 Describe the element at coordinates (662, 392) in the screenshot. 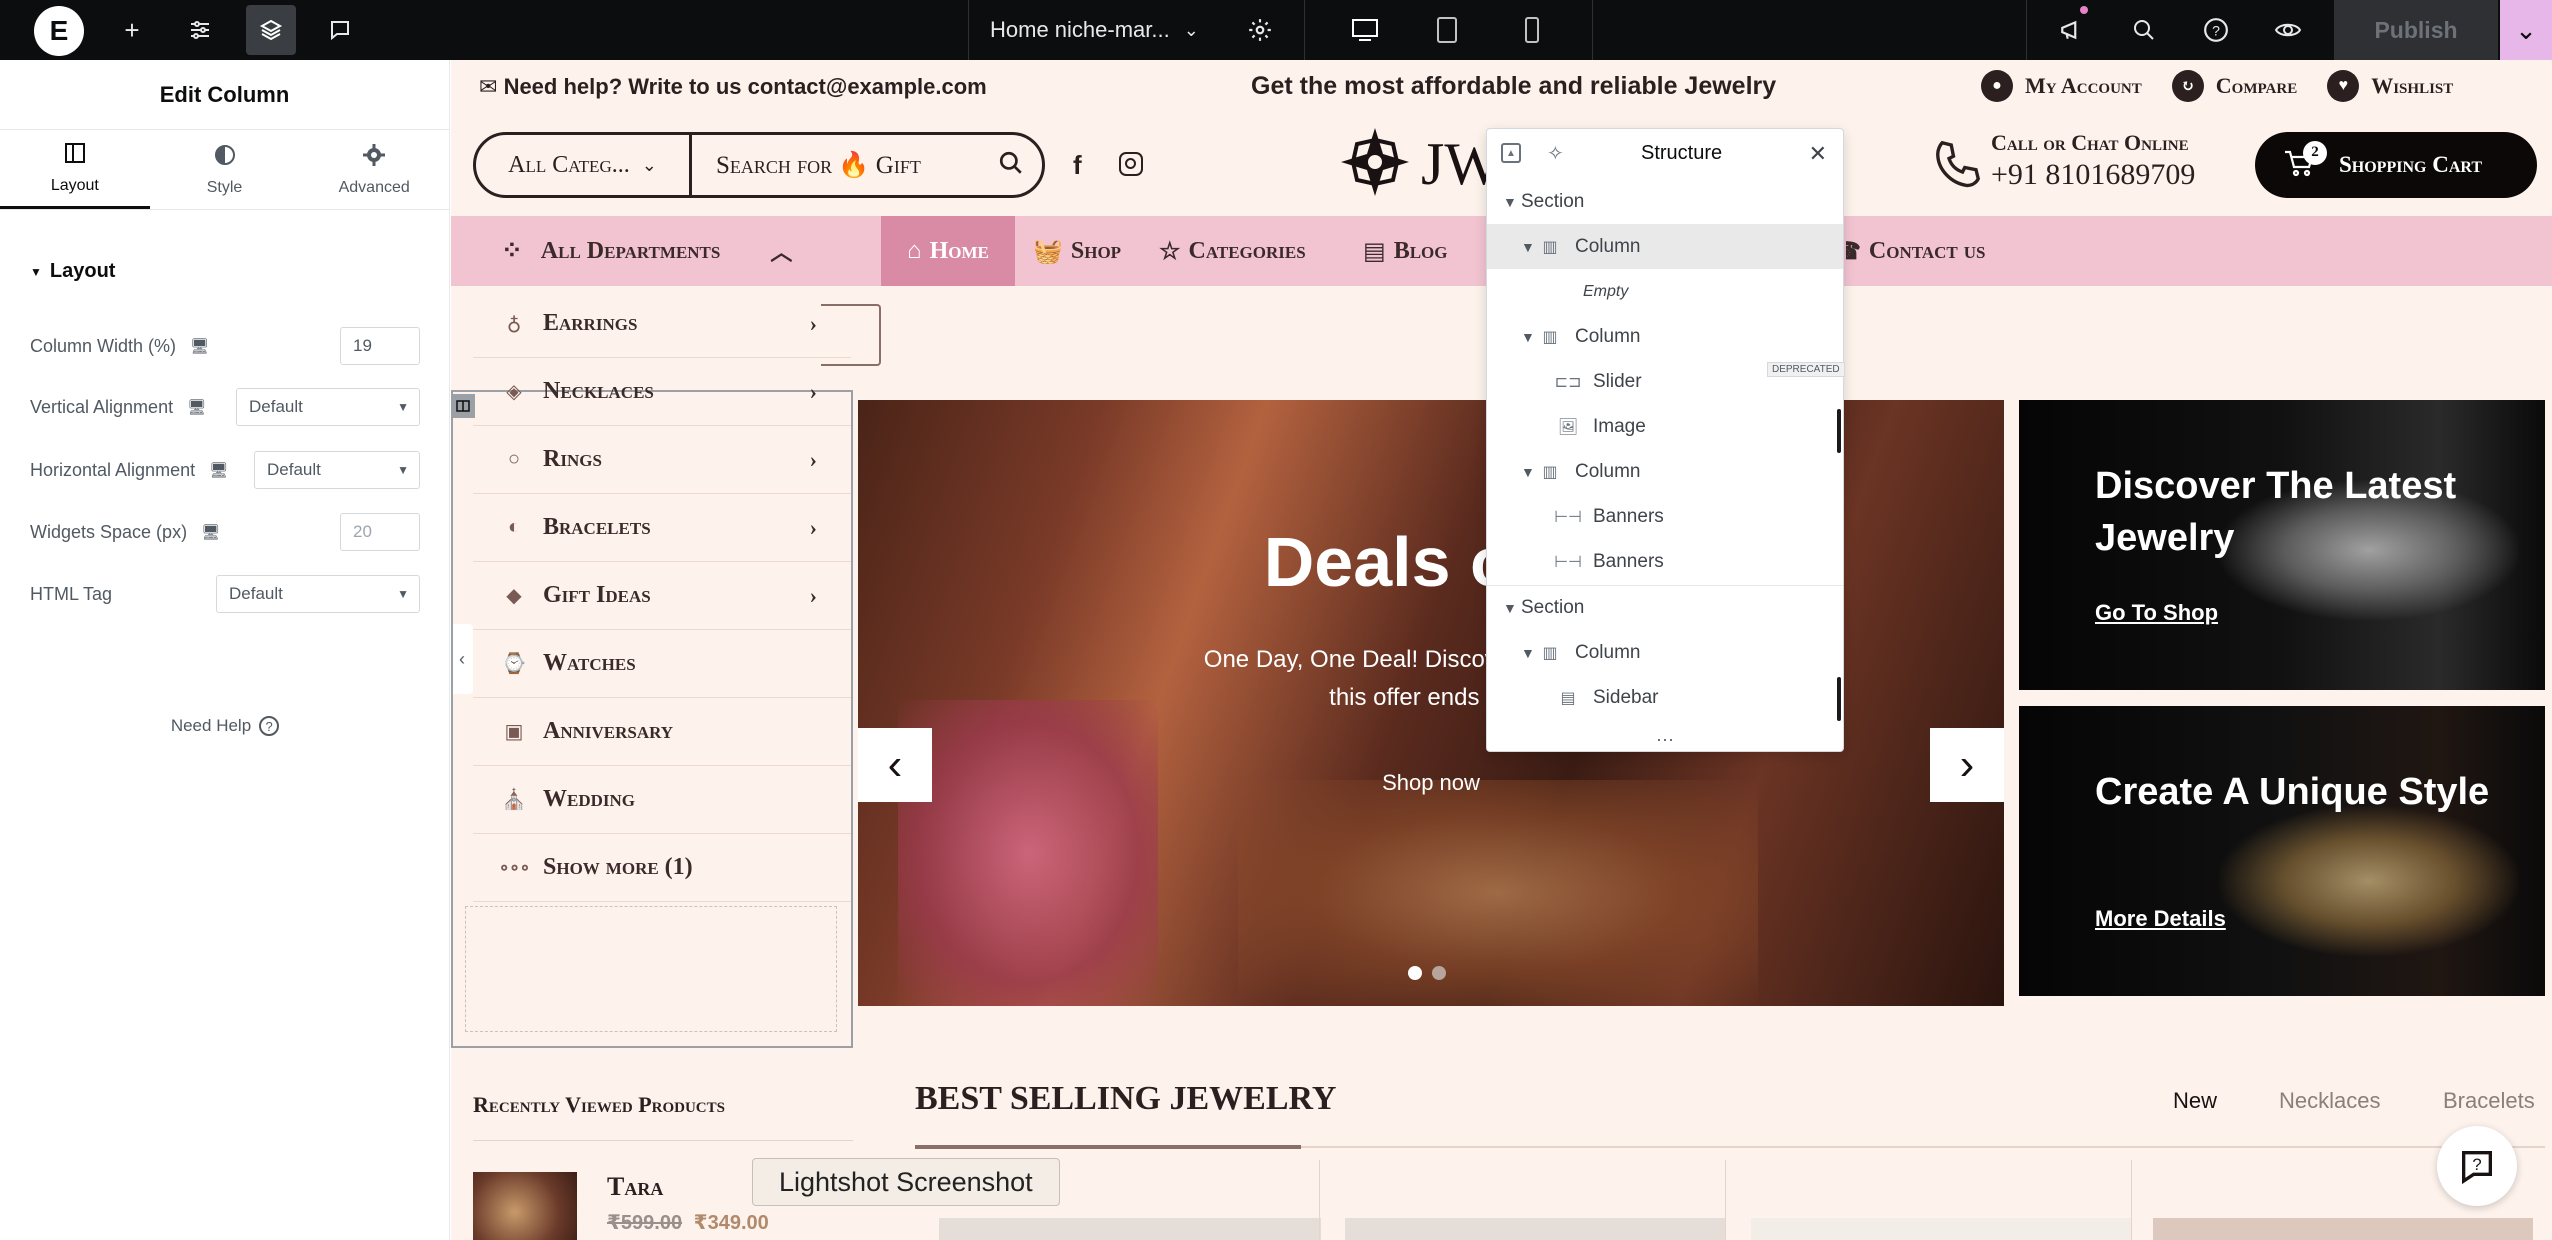

I see `dept-necklaces: ◈ Necklaces ›` at that location.